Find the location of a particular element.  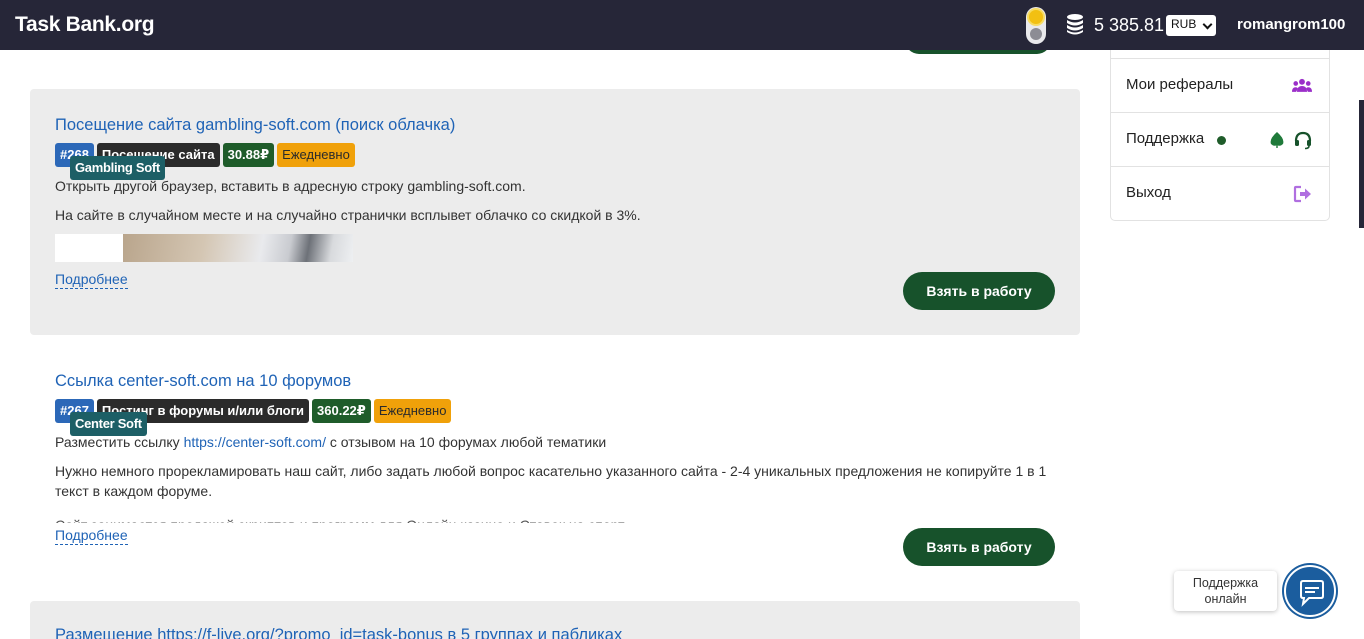

leaf-icon is located at coordinates (1277, 140).